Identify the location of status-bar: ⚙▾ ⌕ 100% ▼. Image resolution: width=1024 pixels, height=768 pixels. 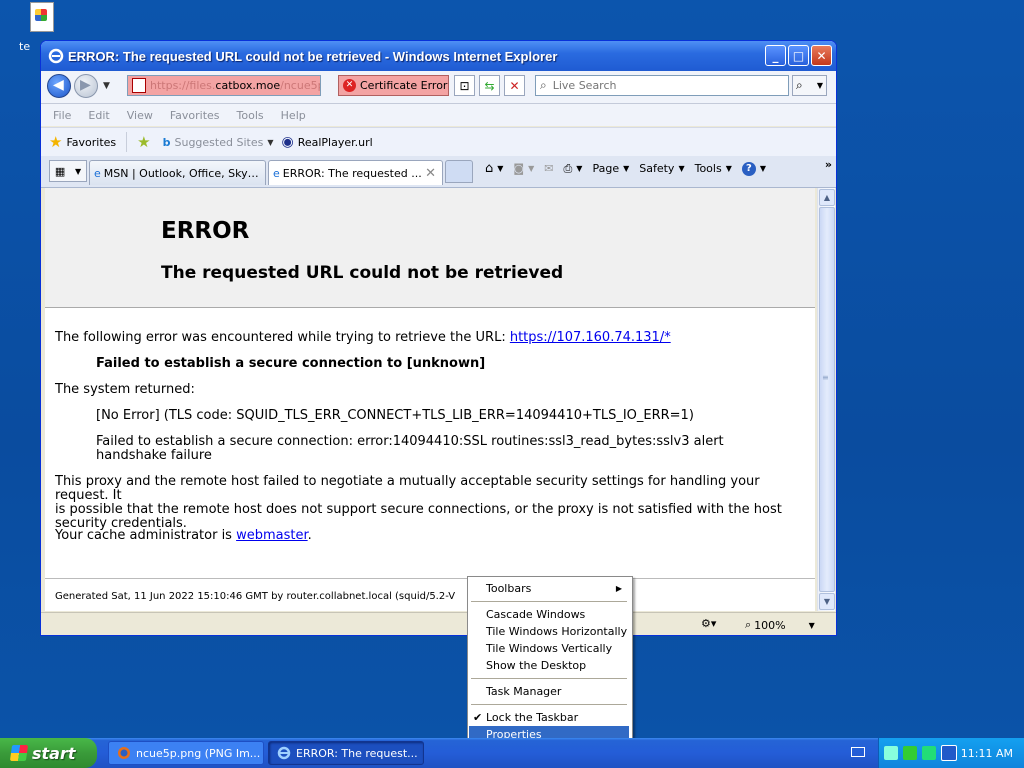
(438, 623).